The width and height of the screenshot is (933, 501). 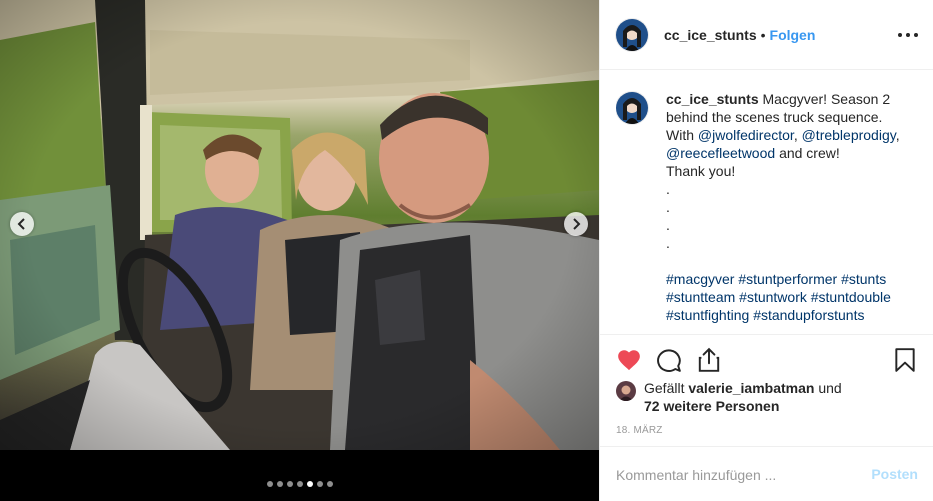 I want to click on carousel-dots, so click(x=299, y=484).